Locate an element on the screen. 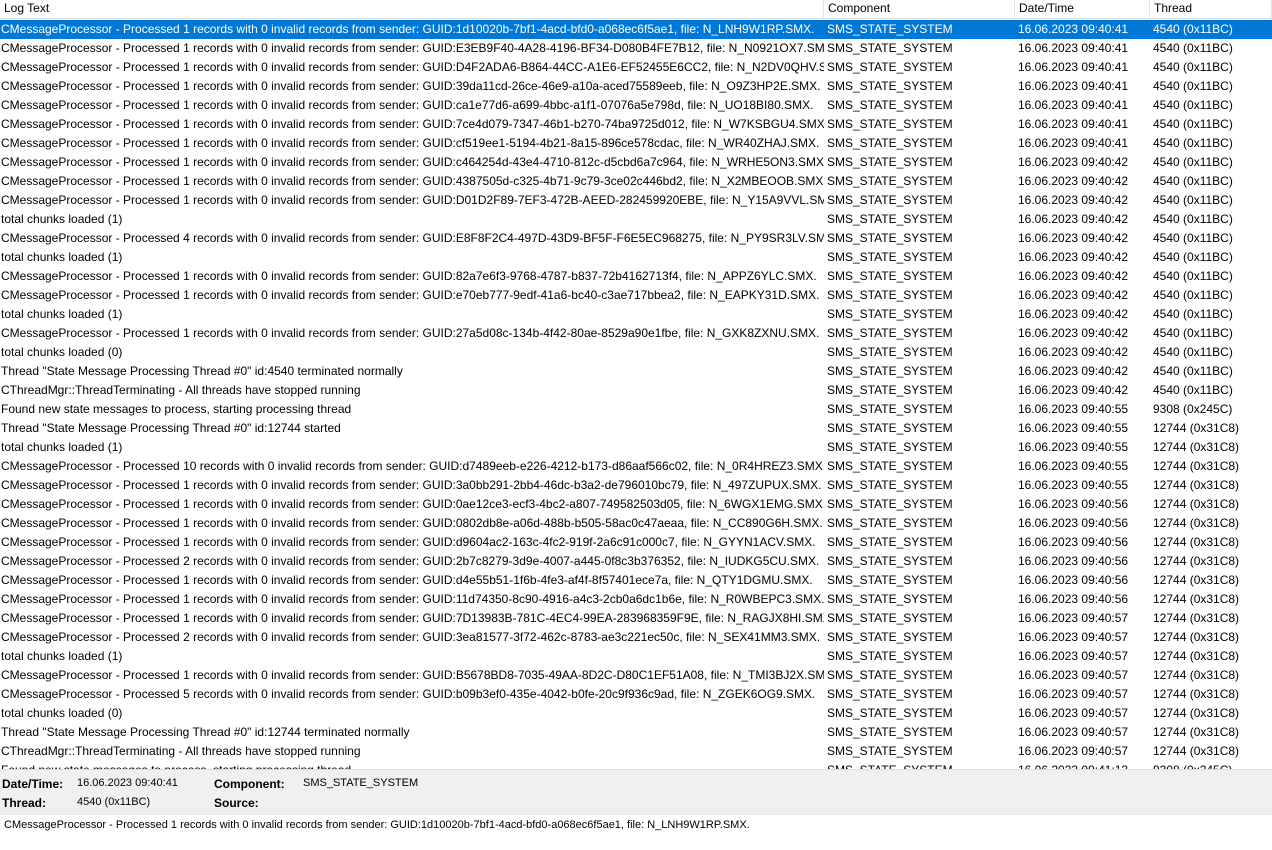 Image resolution: width=1272 pixels, height=850 pixels. column-header-log-text: Log Text is located at coordinates (412, 9).